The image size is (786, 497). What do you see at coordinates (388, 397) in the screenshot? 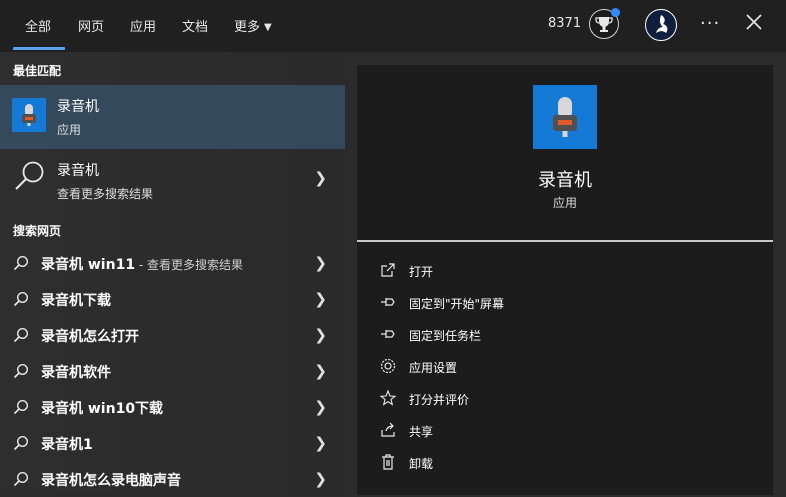
I see `star-icon` at bounding box center [388, 397].